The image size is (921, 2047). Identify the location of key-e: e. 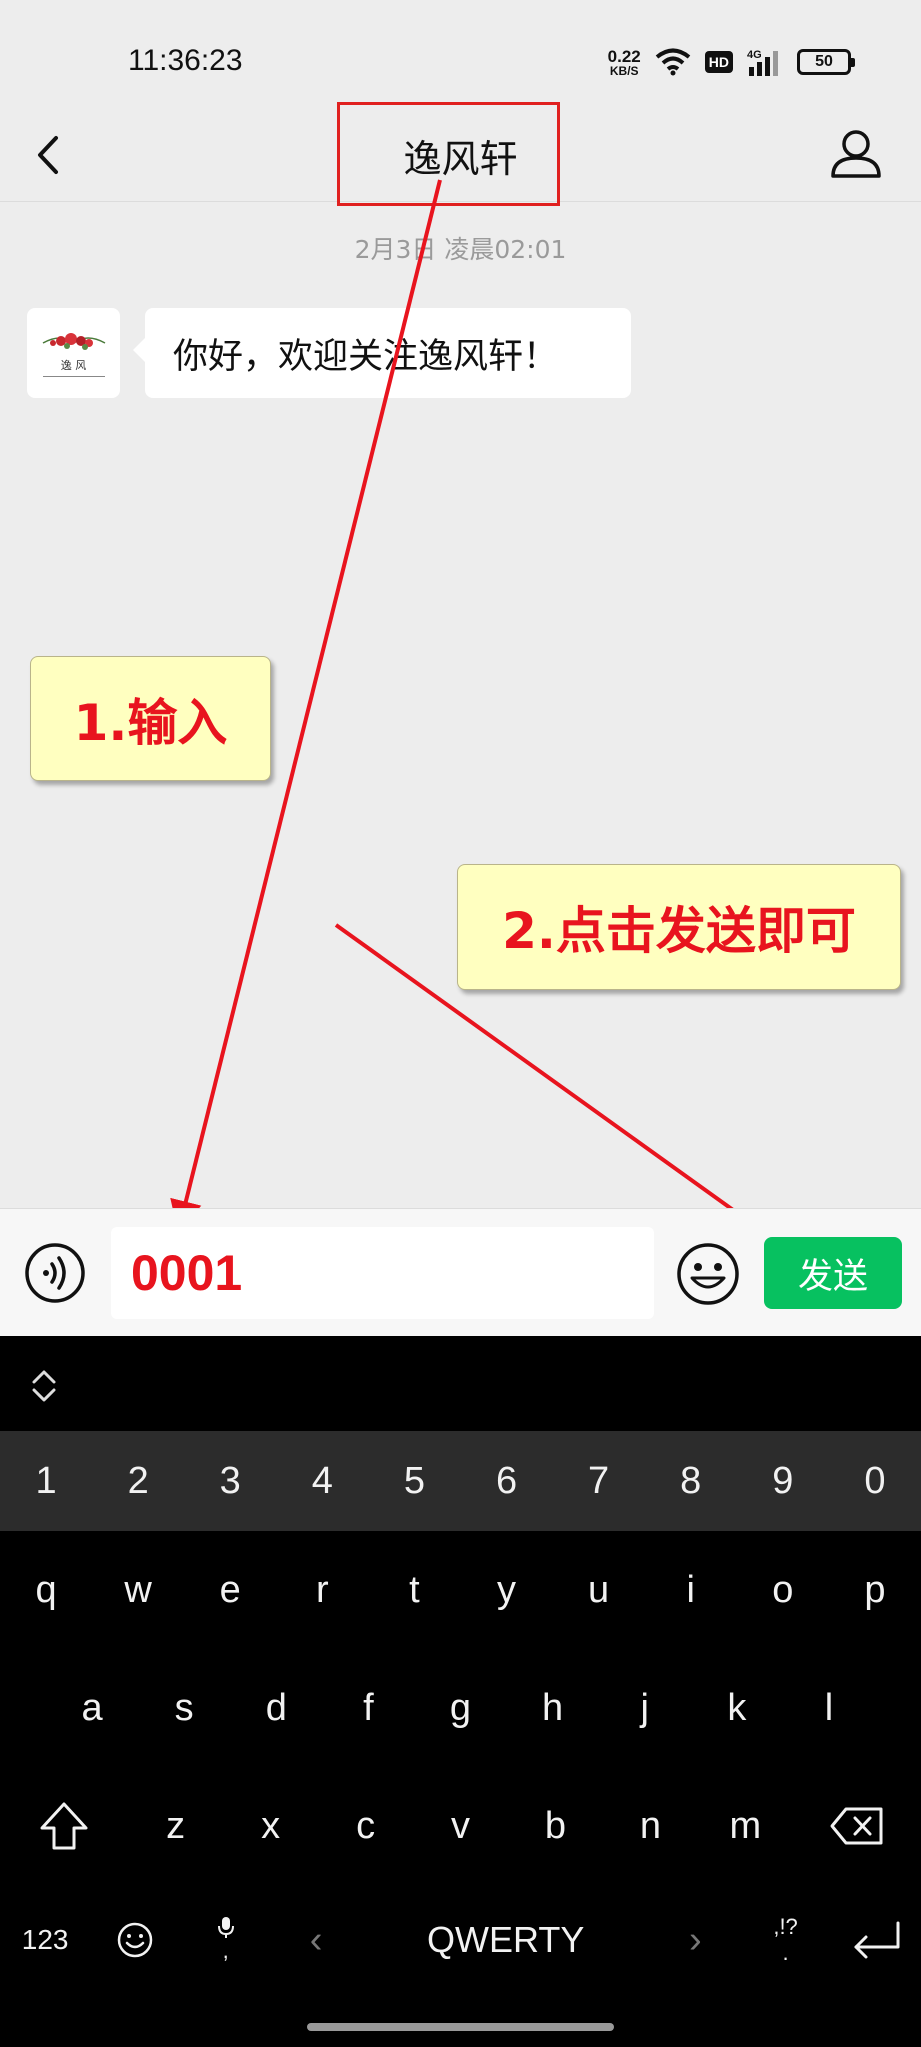
(230, 1590).